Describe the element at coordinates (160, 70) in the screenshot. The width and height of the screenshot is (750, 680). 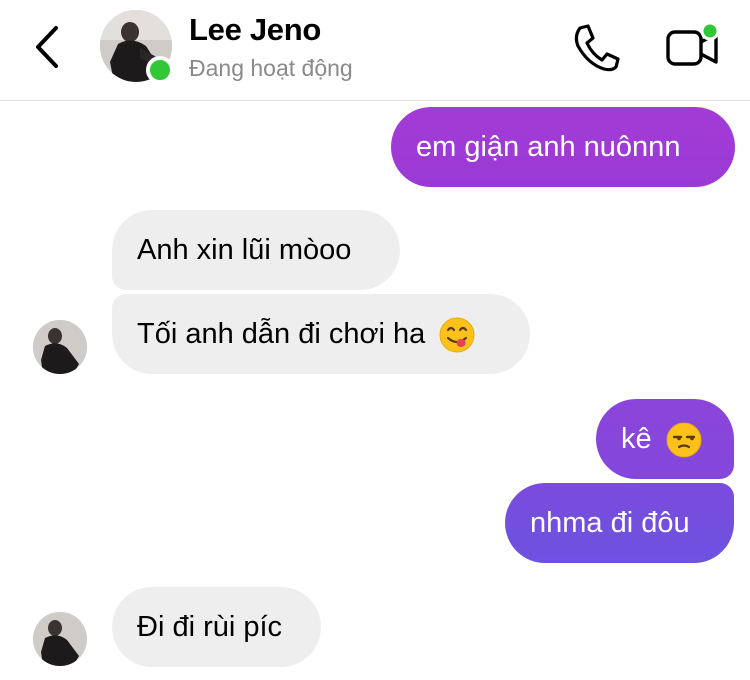
I see `online-indicator` at that location.